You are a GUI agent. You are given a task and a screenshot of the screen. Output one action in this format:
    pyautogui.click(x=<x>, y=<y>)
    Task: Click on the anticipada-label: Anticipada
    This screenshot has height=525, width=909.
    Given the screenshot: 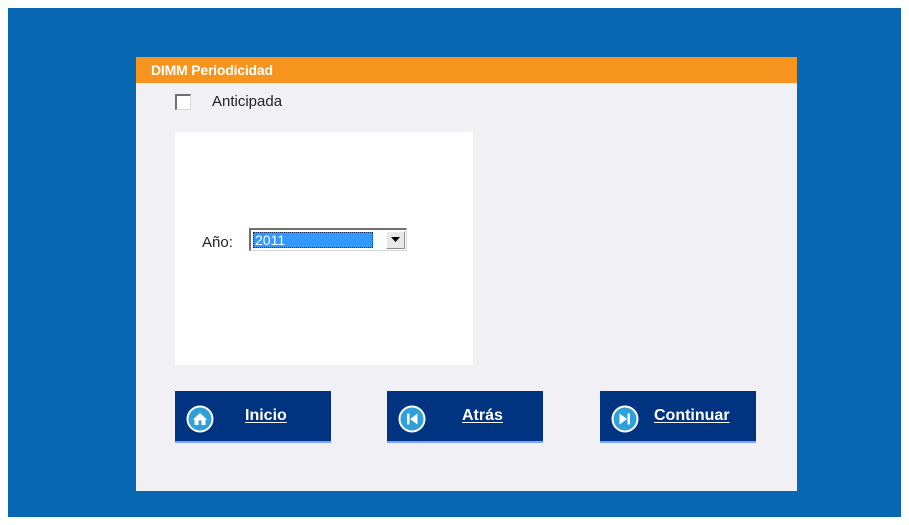 What is the action you would take?
    pyautogui.click(x=247, y=101)
    